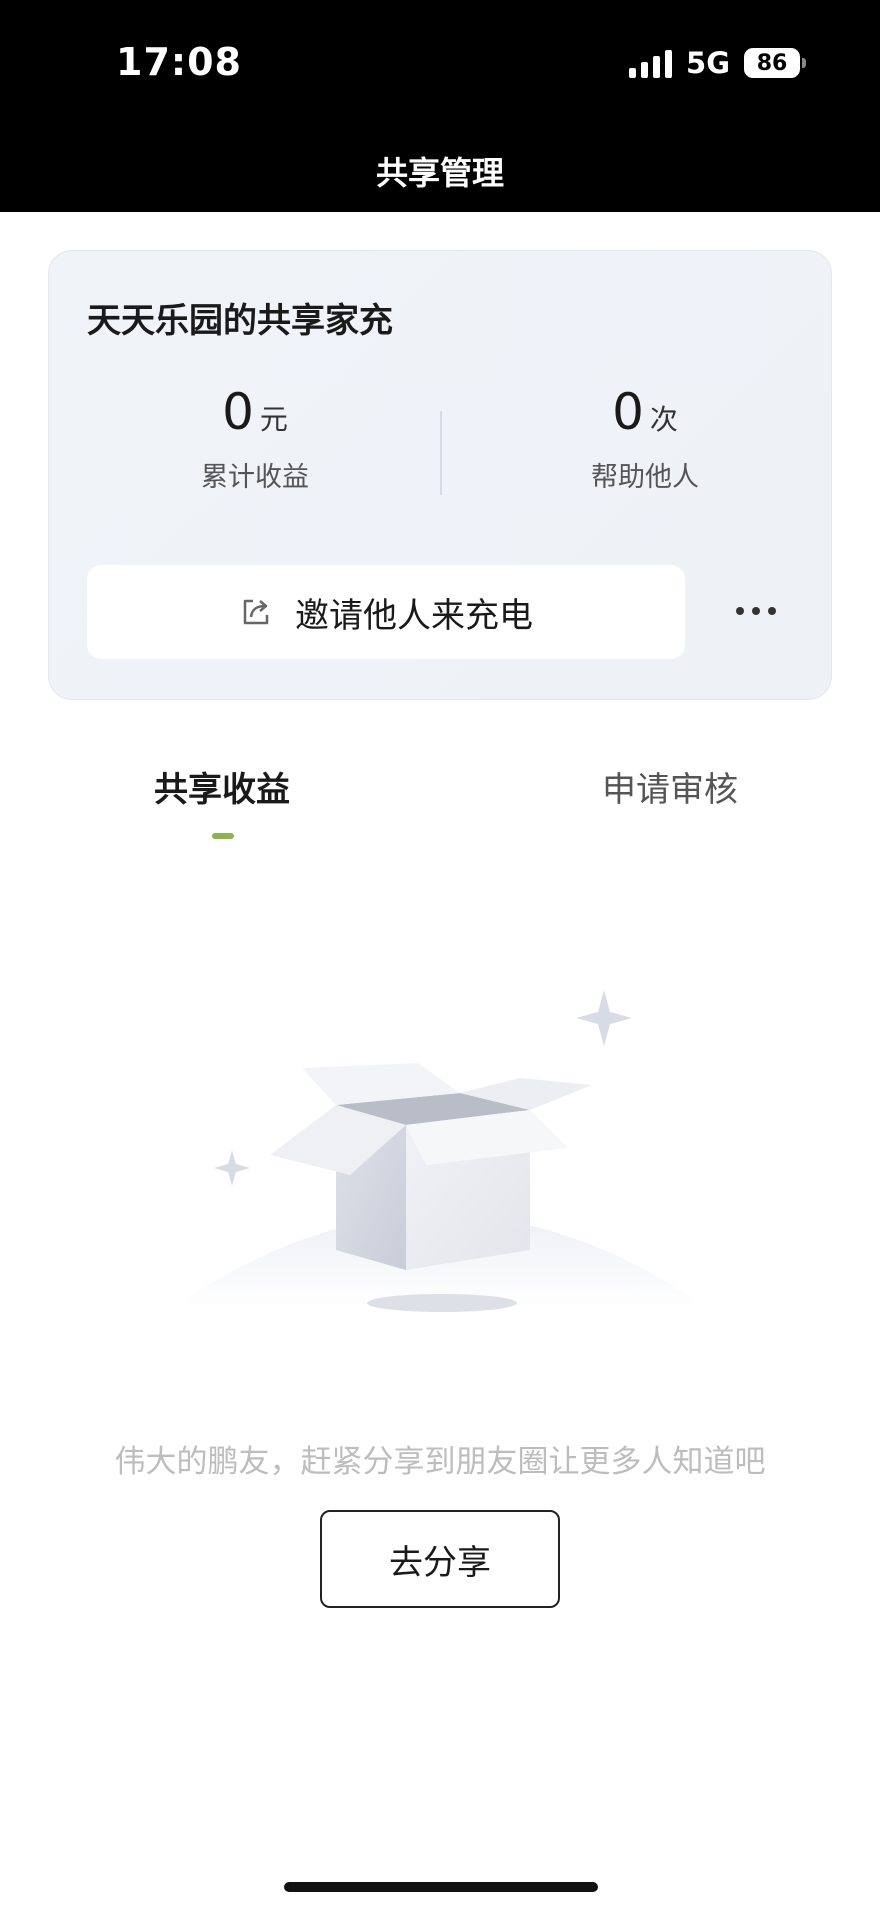 This screenshot has width=880, height=1912. Describe the element at coordinates (179, 62) in the screenshot. I see `status-time: 17:08` at that location.